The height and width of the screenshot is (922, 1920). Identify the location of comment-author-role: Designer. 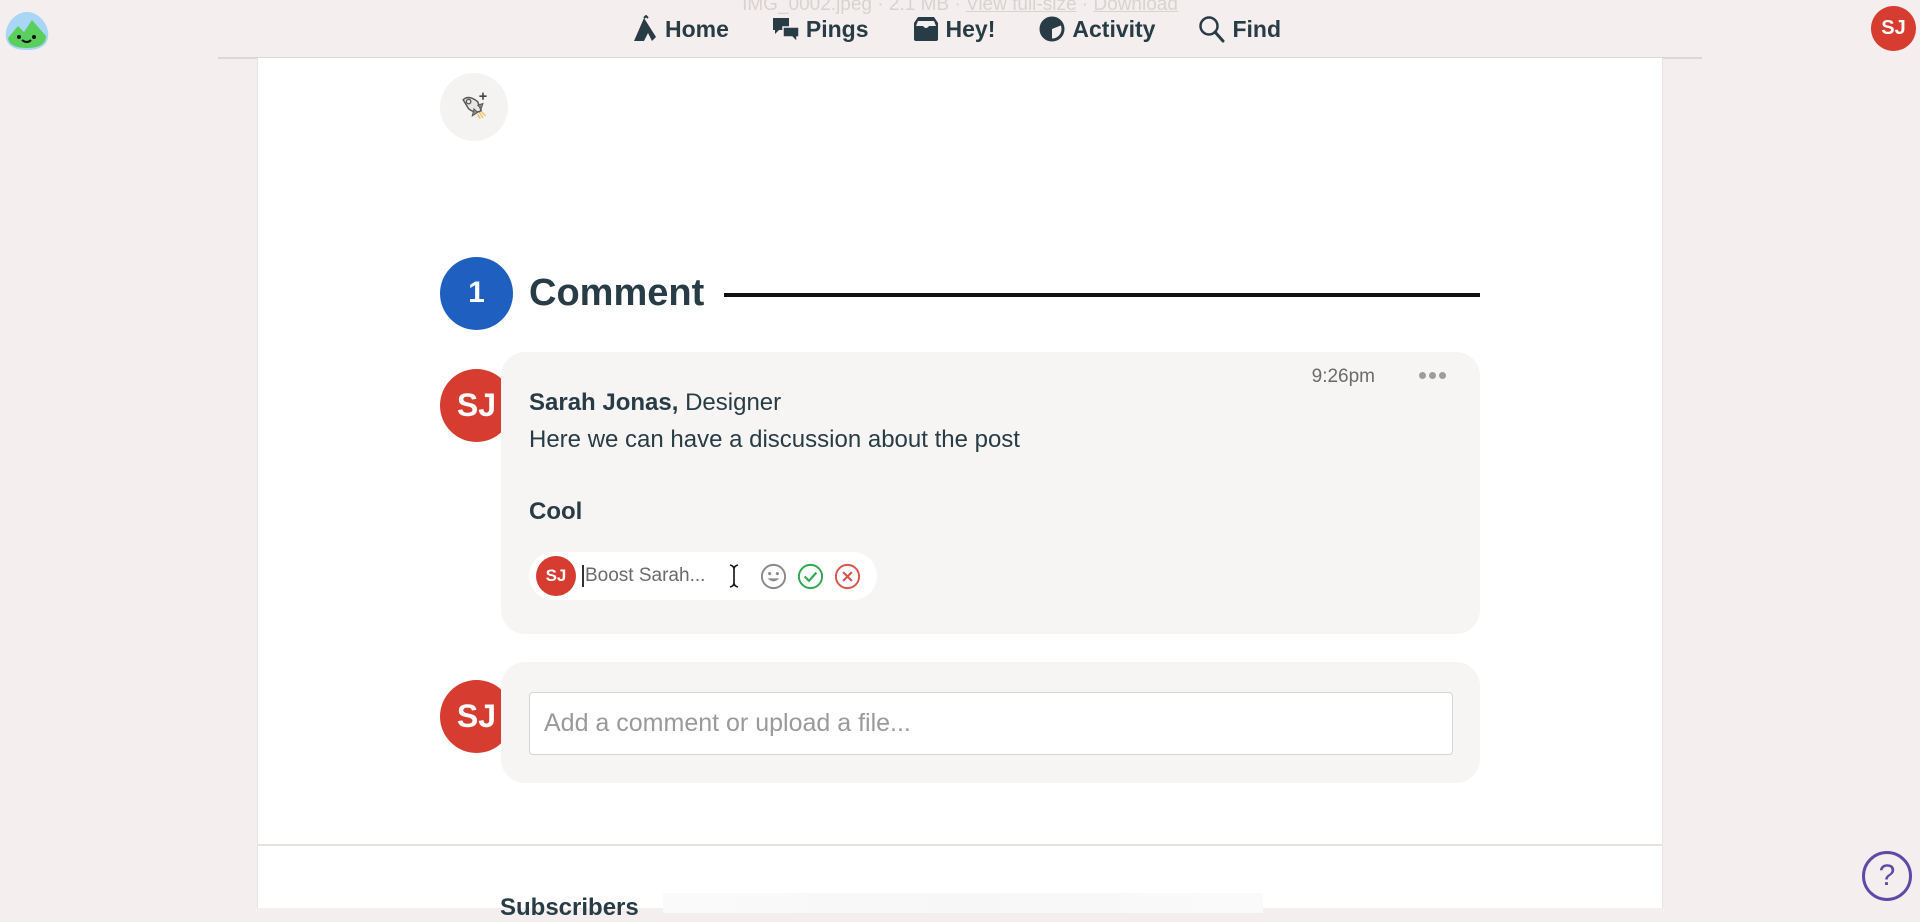
(733, 402).